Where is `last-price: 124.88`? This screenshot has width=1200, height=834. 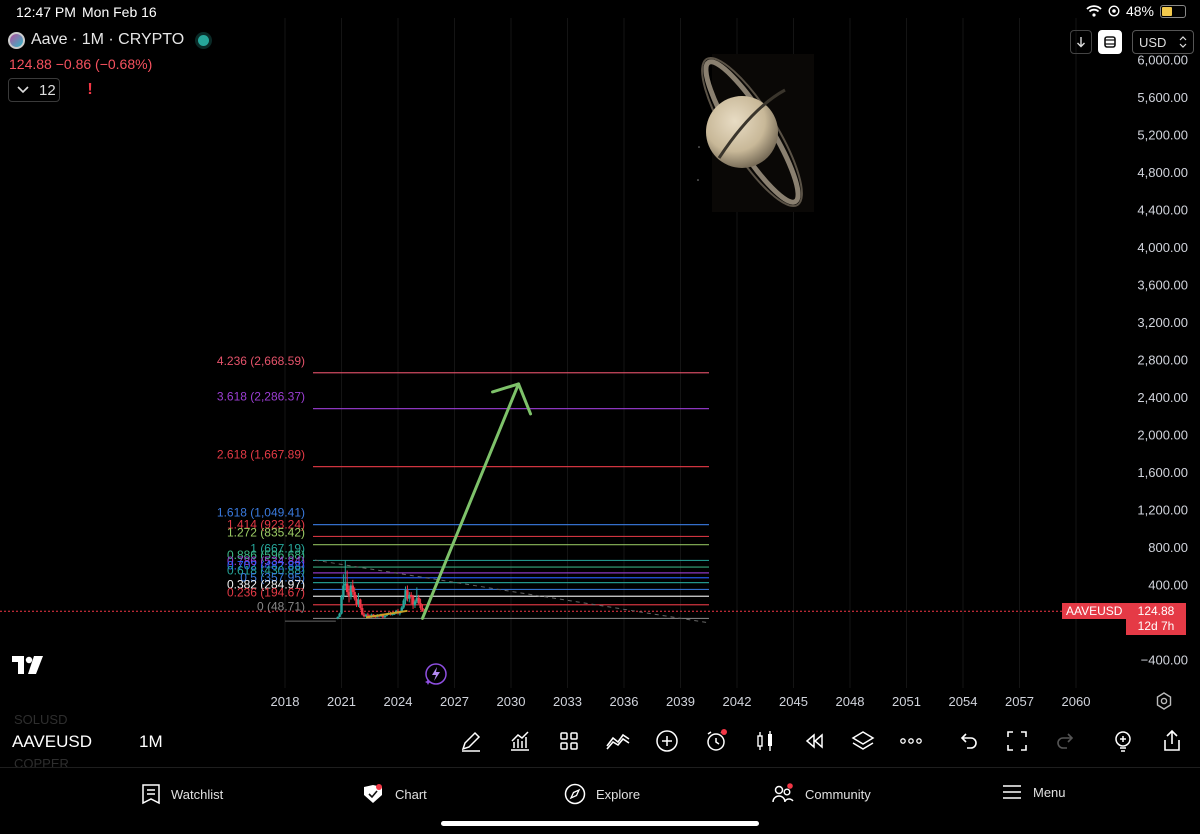 last-price: 124.88 is located at coordinates (30, 64).